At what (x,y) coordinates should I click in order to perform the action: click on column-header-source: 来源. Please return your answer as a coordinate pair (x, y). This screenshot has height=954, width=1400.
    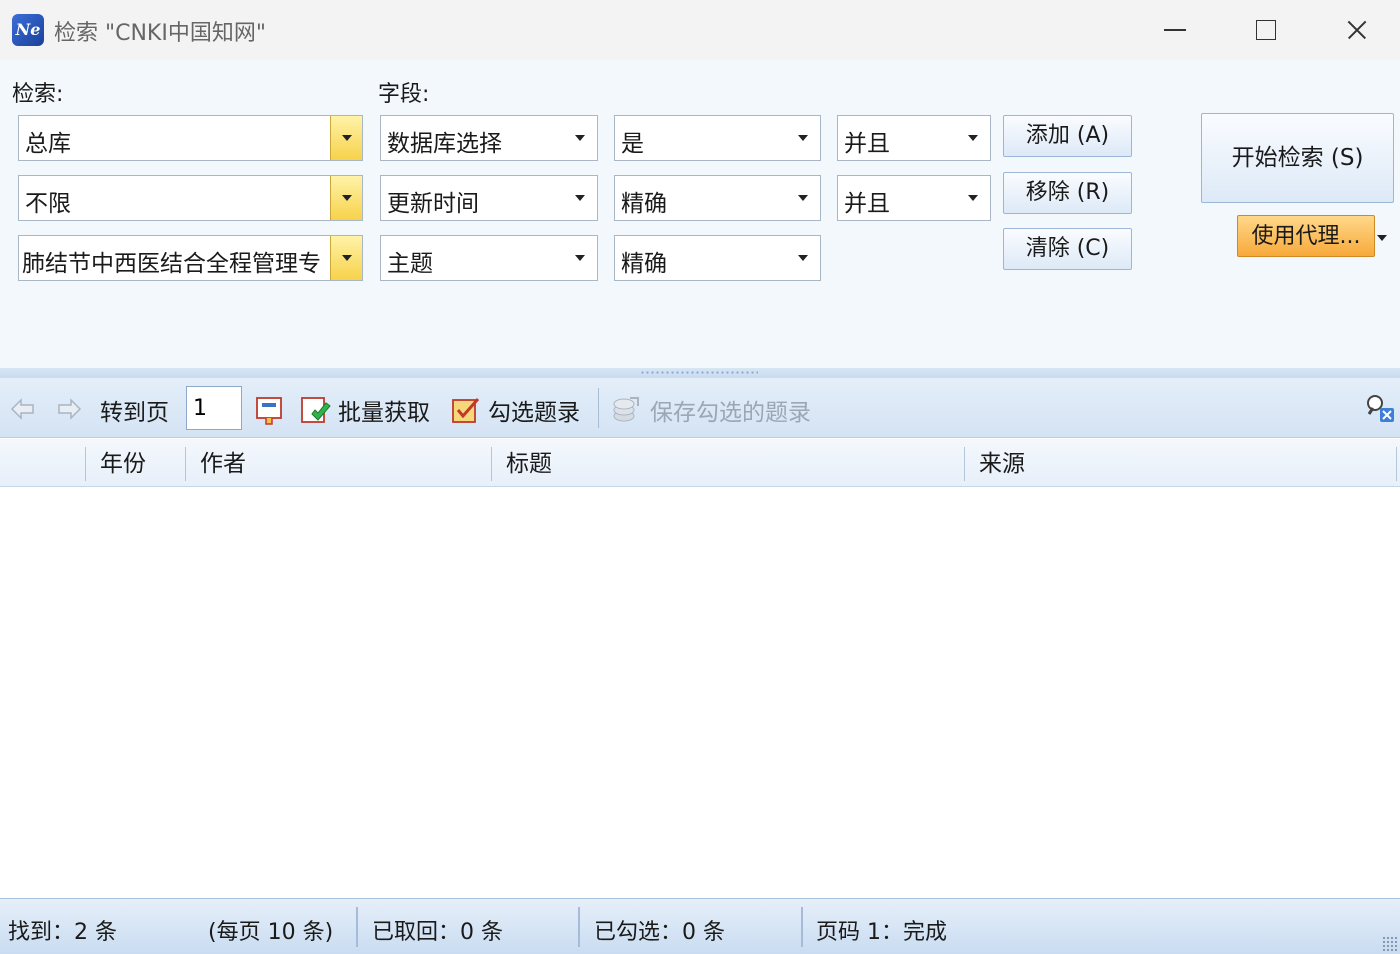
    Looking at the image, I should click on (1002, 463).